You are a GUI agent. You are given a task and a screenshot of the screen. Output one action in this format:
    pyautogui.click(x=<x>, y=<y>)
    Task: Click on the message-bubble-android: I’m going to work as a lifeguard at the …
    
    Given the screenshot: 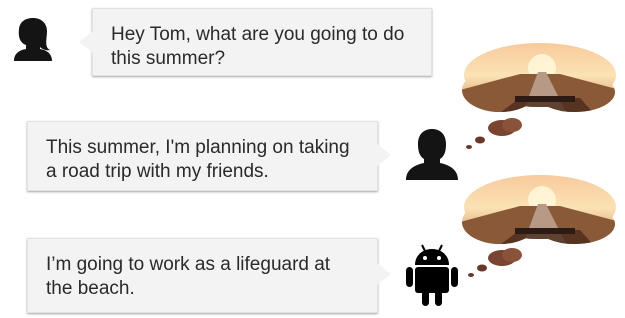 What is the action you would take?
    pyautogui.click(x=209, y=275)
    